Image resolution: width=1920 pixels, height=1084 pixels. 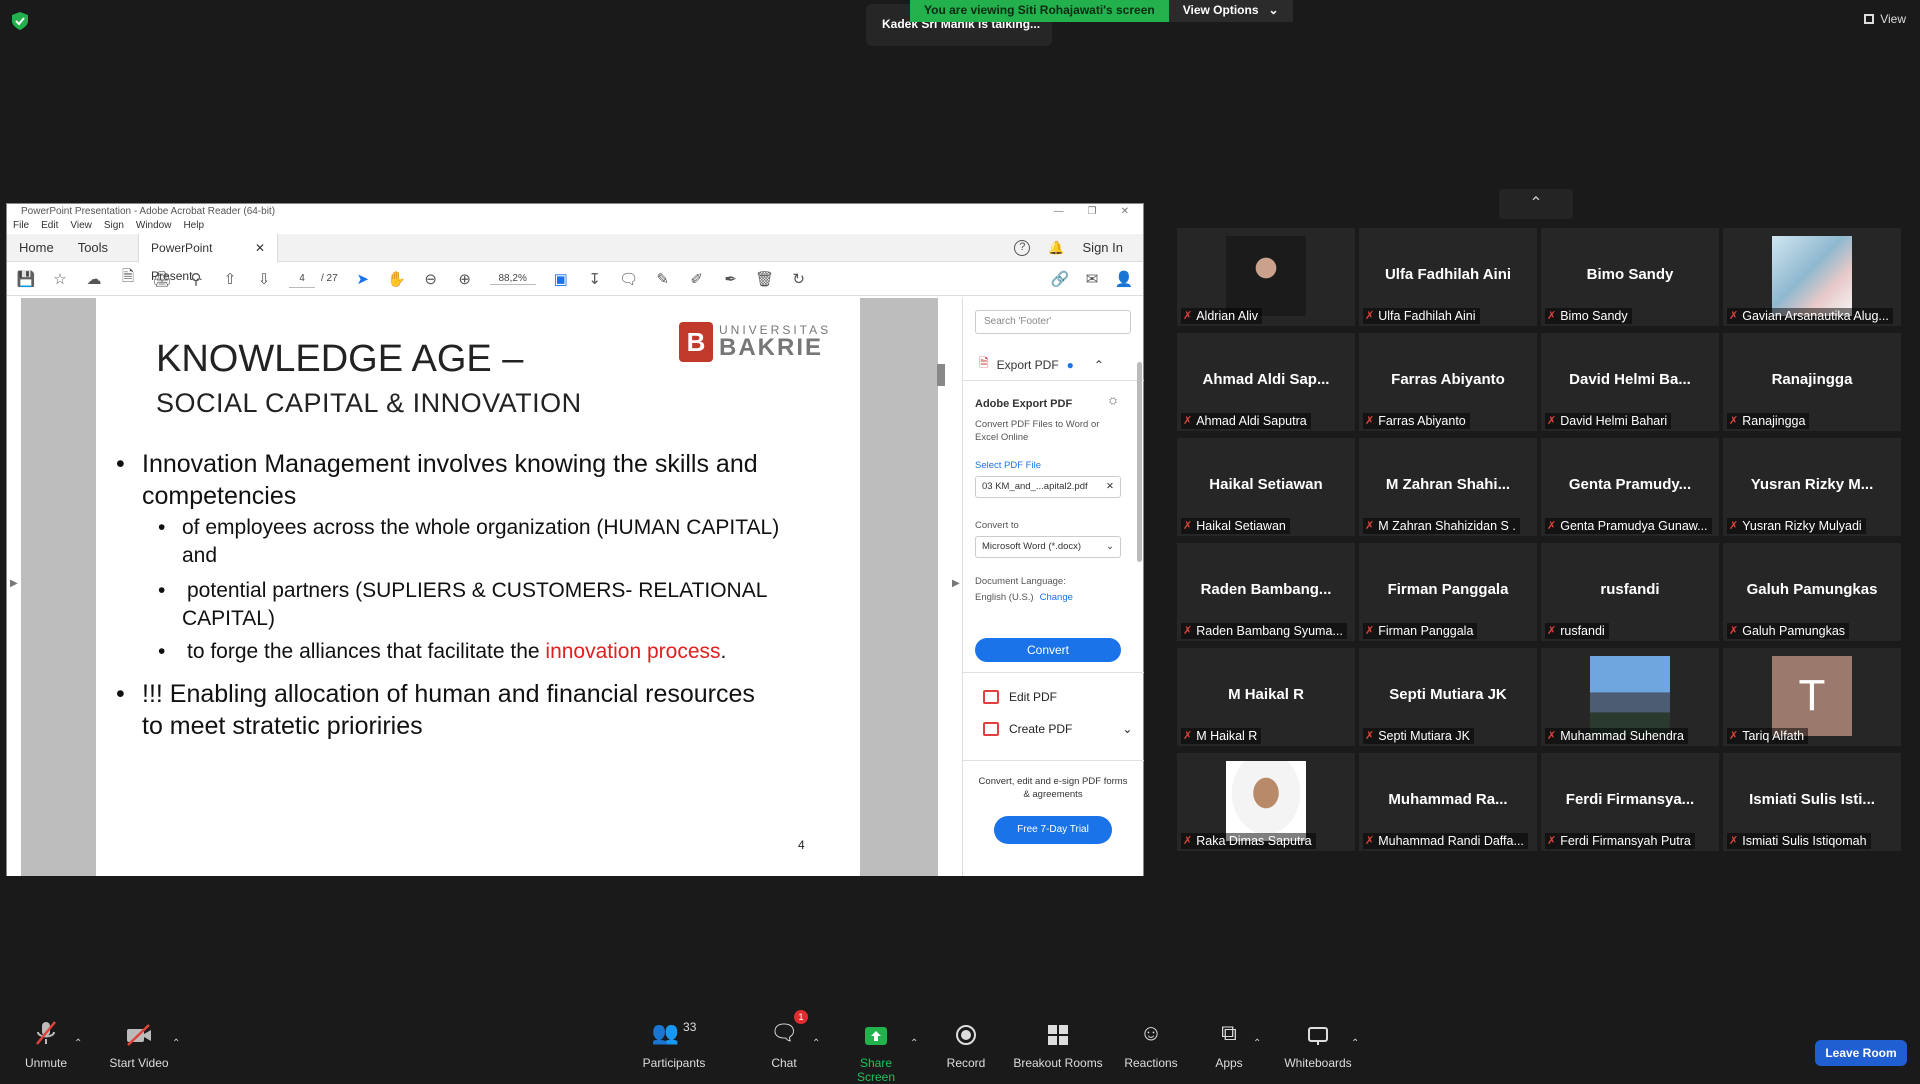 I want to click on highlight-pen-icon: ✎, so click(x=663, y=279).